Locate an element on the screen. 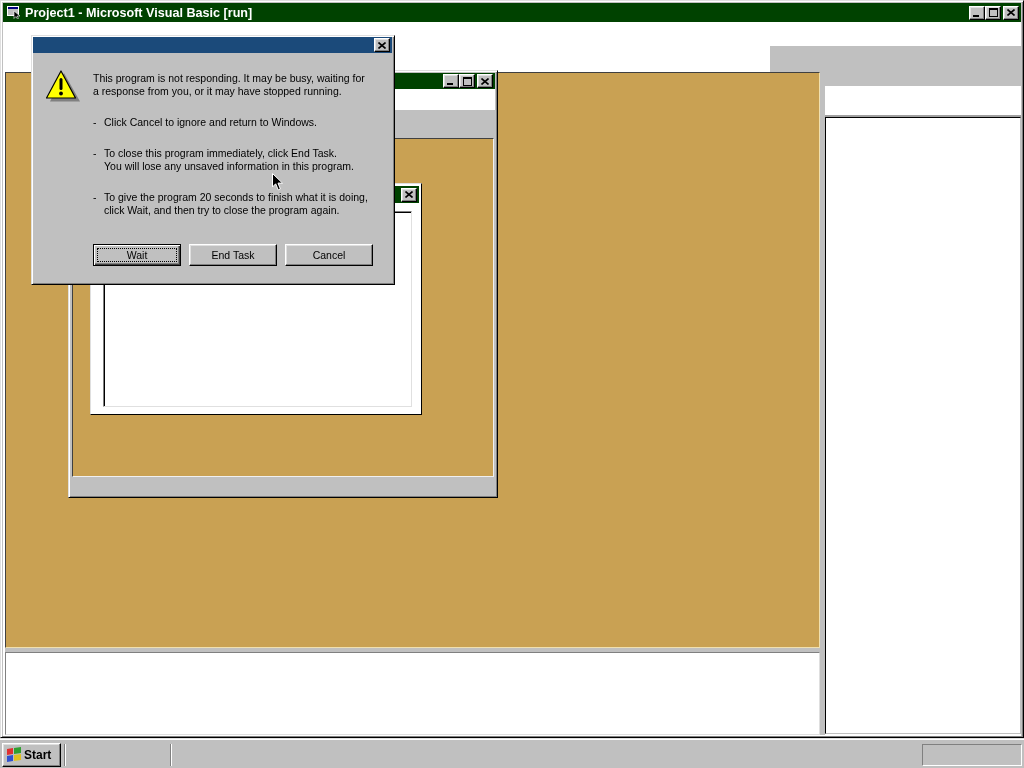  cursor-icon is located at coordinates (278, 182).